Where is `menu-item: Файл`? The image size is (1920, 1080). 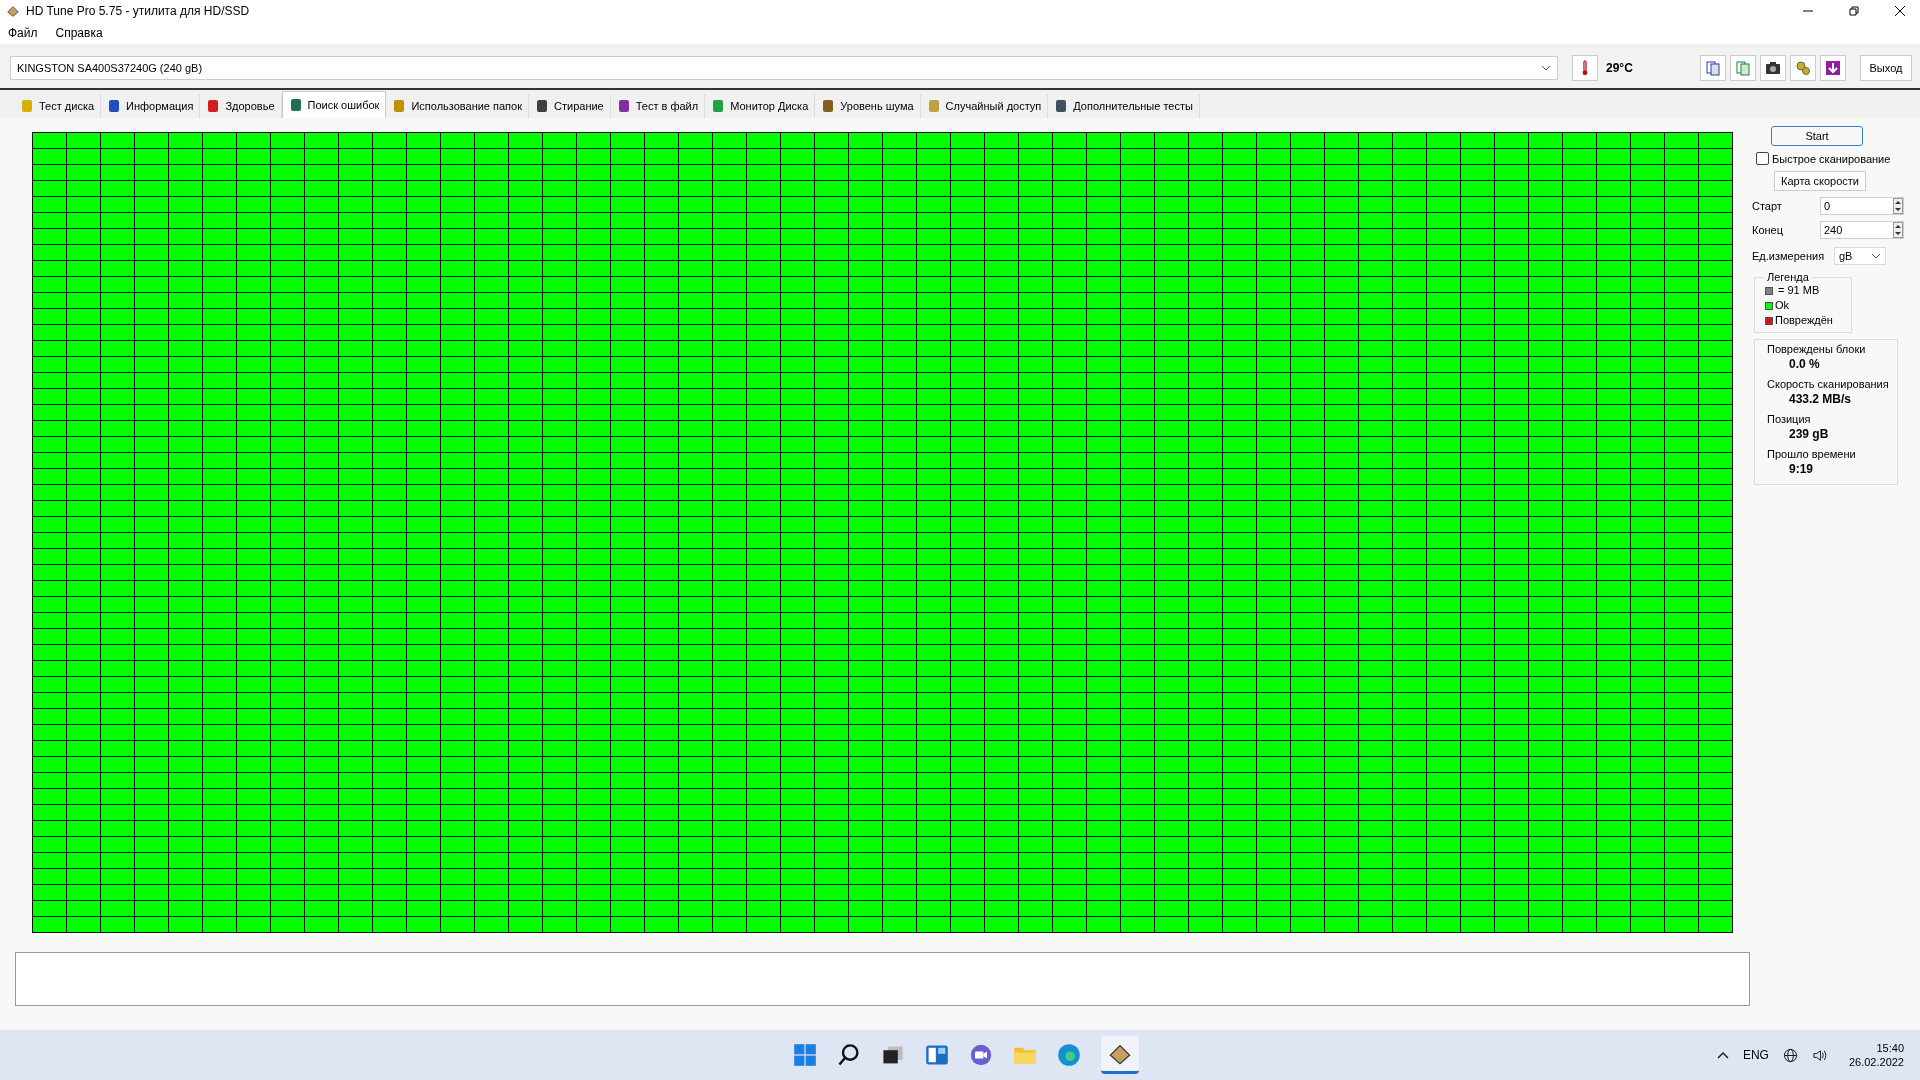 menu-item: Файл is located at coordinates (23, 33).